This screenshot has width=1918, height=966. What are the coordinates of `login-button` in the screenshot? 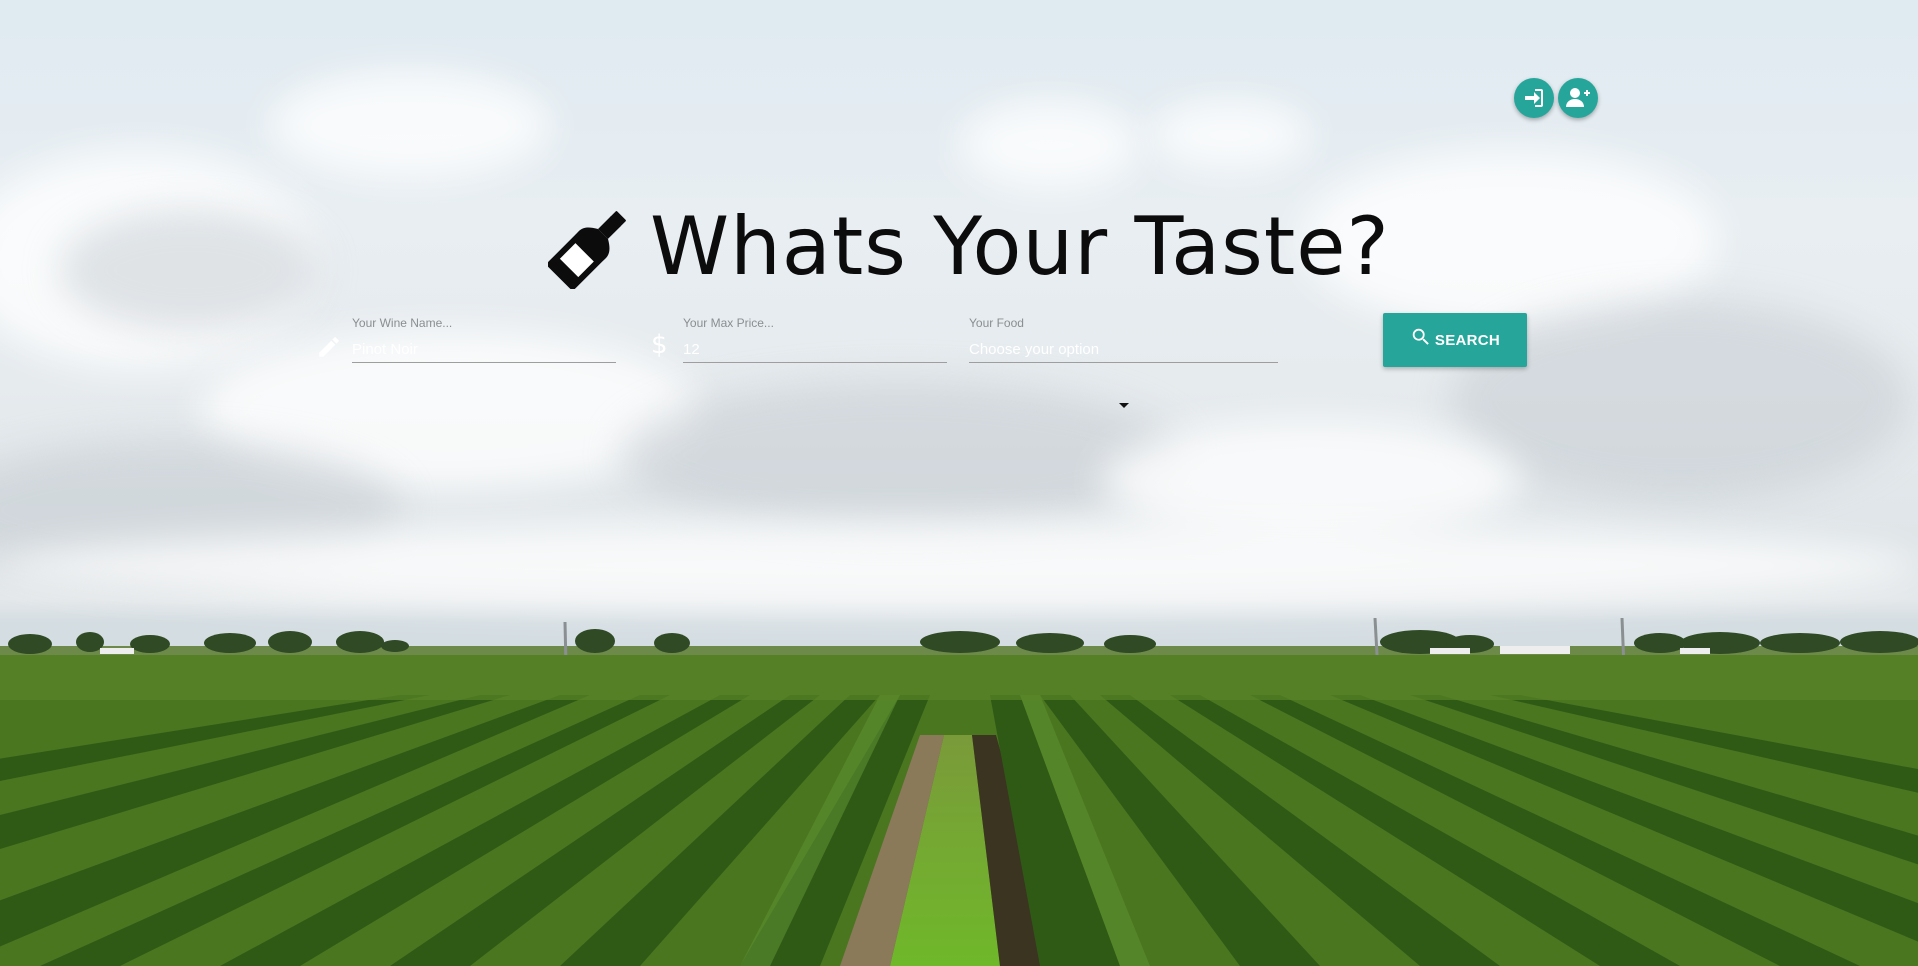 It's located at (1534, 98).